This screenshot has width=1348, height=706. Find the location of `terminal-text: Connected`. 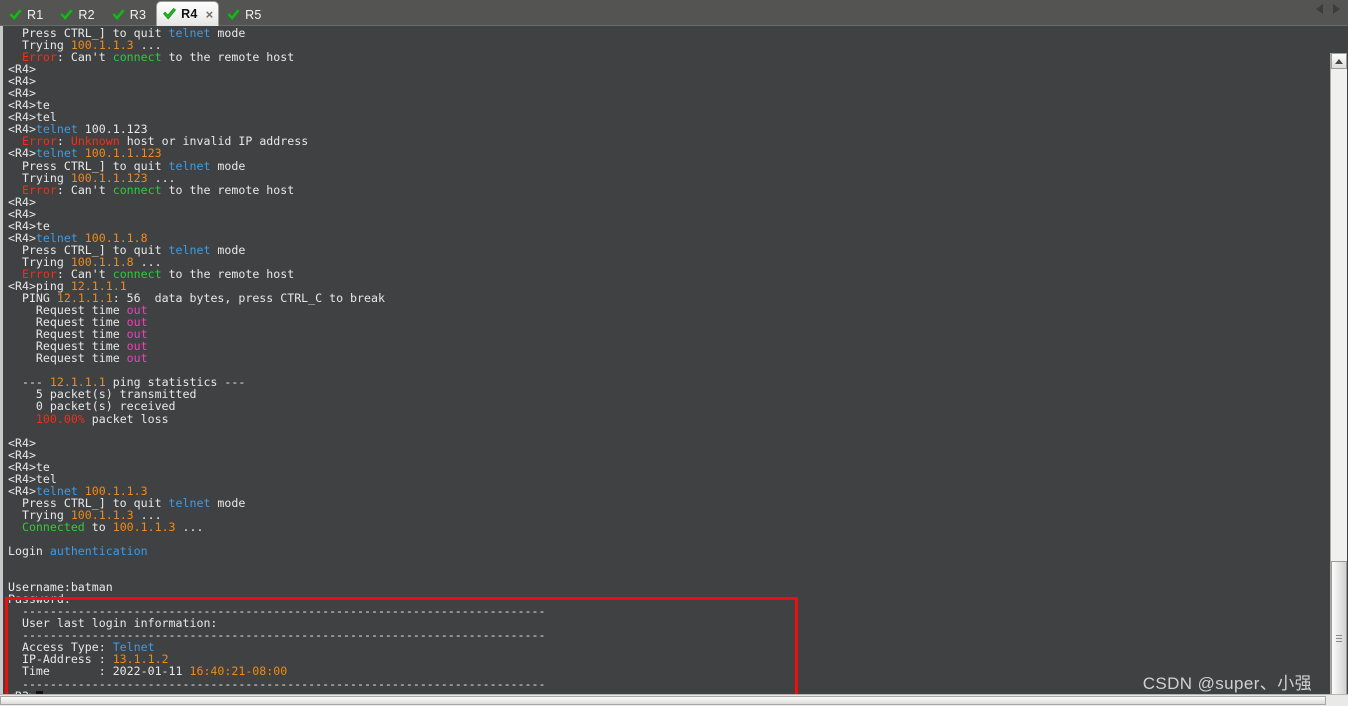

terminal-text: Connected is located at coordinates (53, 526).